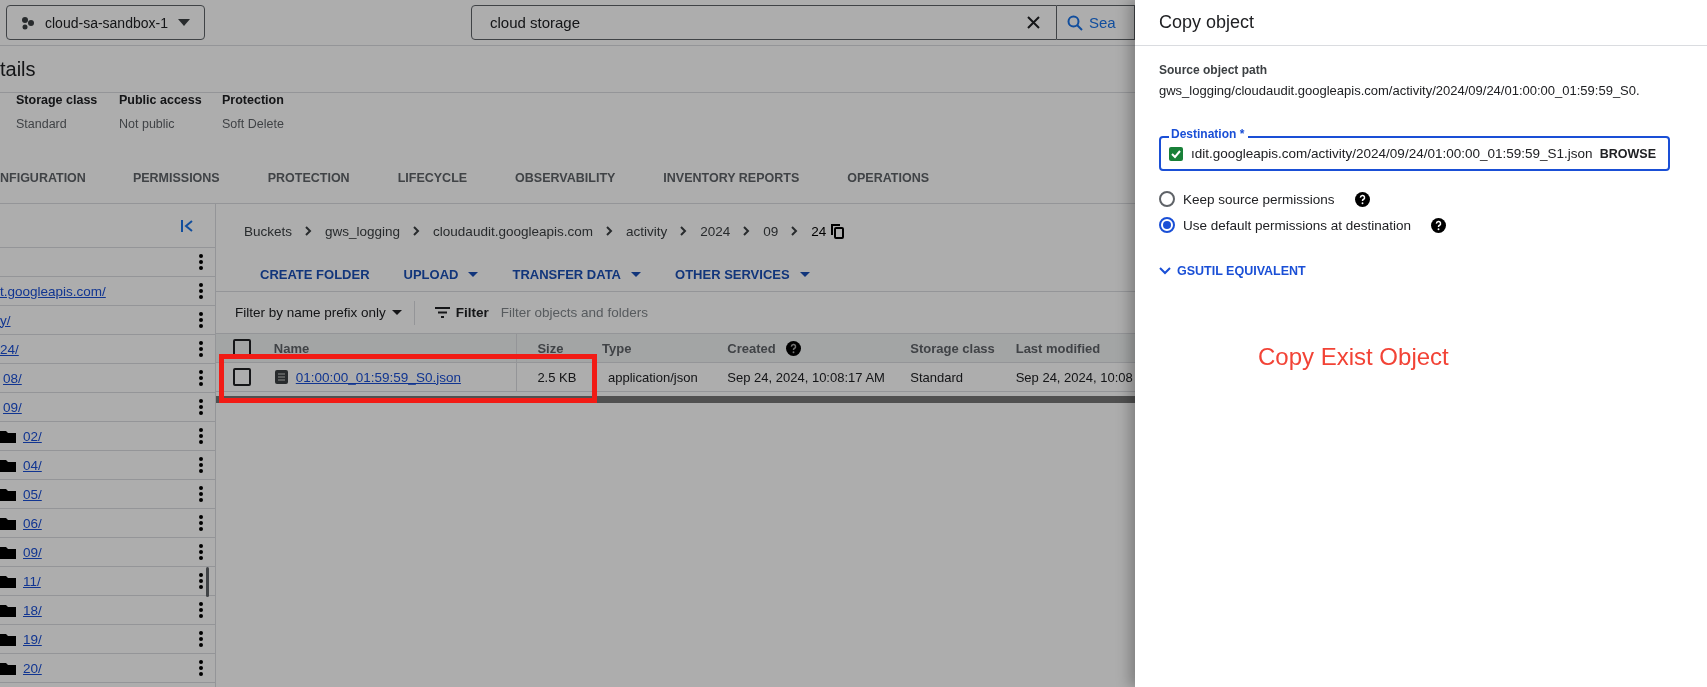 This screenshot has width=1707, height=687. What do you see at coordinates (650, 312) in the screenshot?
I see `filter-input: Filter objects and folders` at bounding box center [650, 312].